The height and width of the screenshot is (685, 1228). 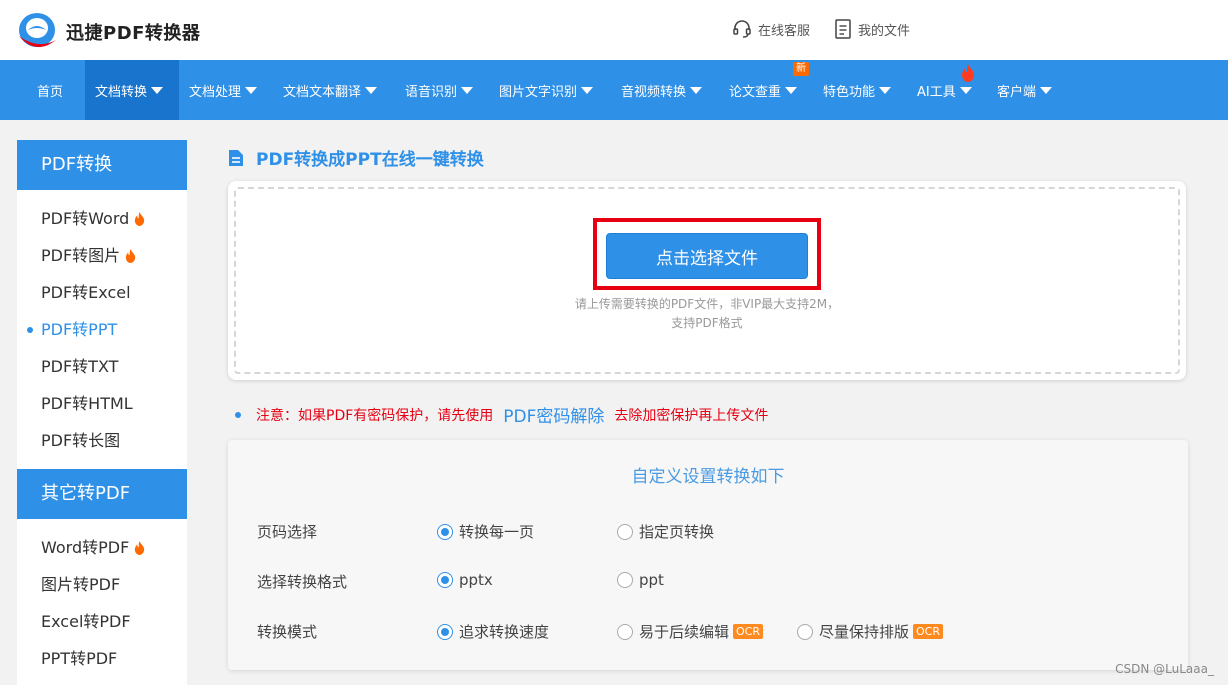 What do you see at coordinates (755, 92) in the screenshot?
I see `nav-label: 论文查重` at bounding box center [755, 92].